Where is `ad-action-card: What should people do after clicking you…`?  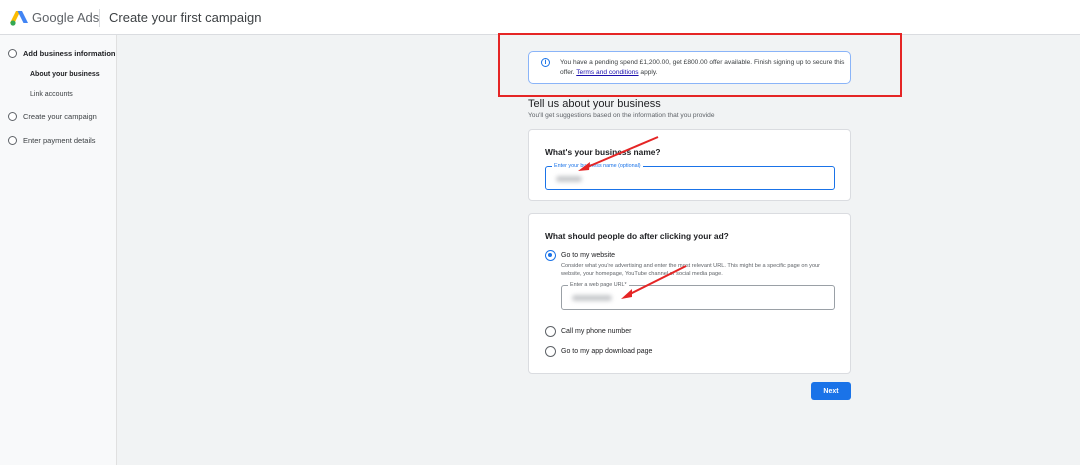
ad-action-card: What should people do after clicking you… is located at coordinates (689, 293).